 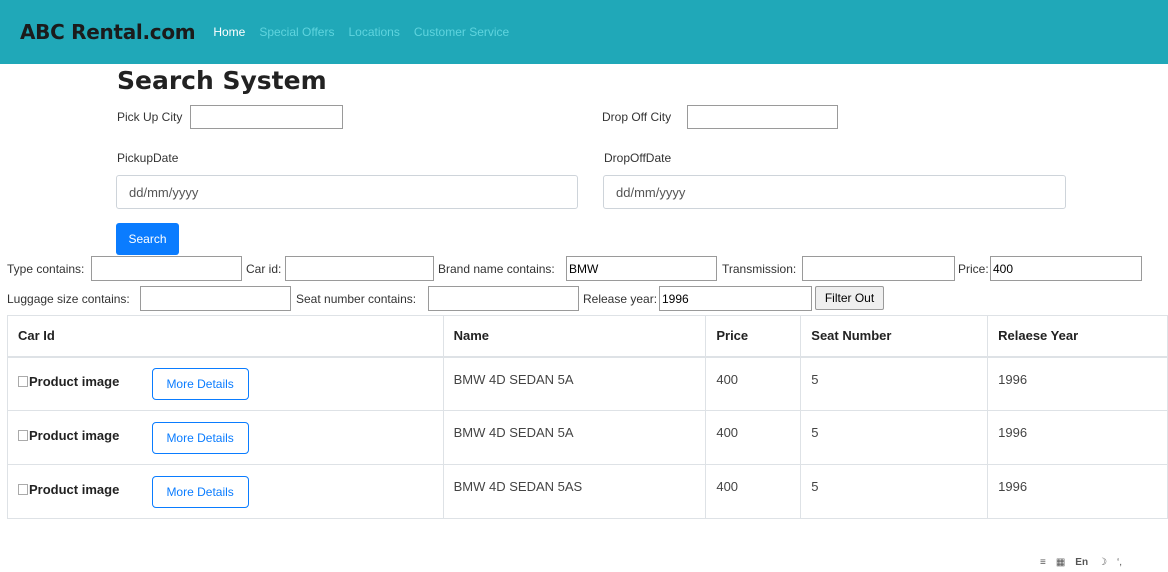 What do you see at coordinates (762, 117) in the screenshot?
I see `dropoff-city-input` at bounding box center [762, 117].